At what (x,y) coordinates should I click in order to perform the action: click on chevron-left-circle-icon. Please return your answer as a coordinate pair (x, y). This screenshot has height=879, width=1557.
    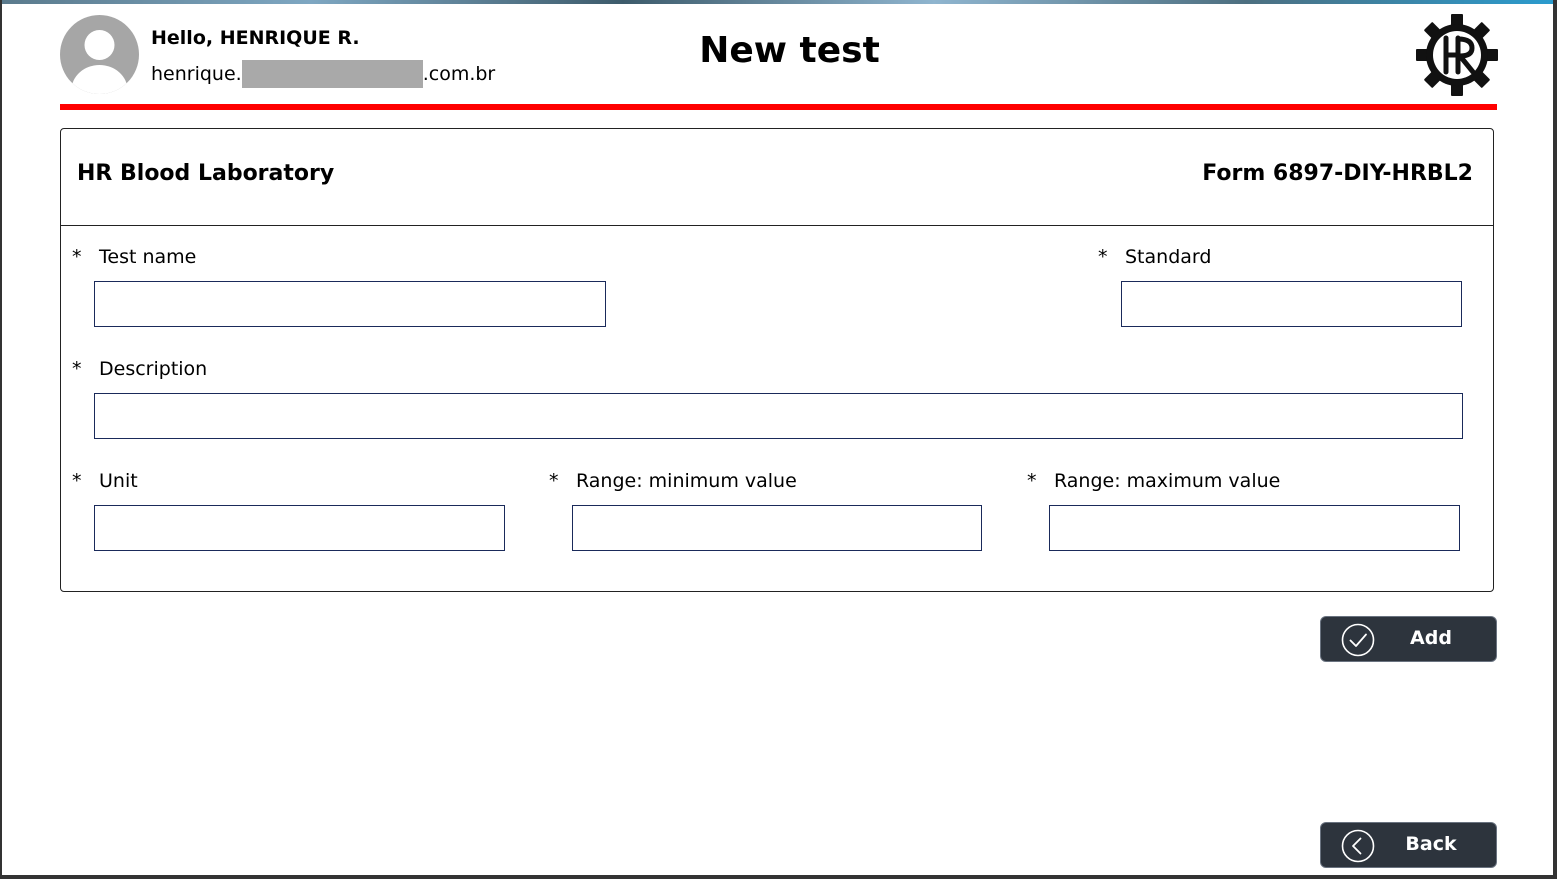
    Looking at the image, I should click on (1358, 846).